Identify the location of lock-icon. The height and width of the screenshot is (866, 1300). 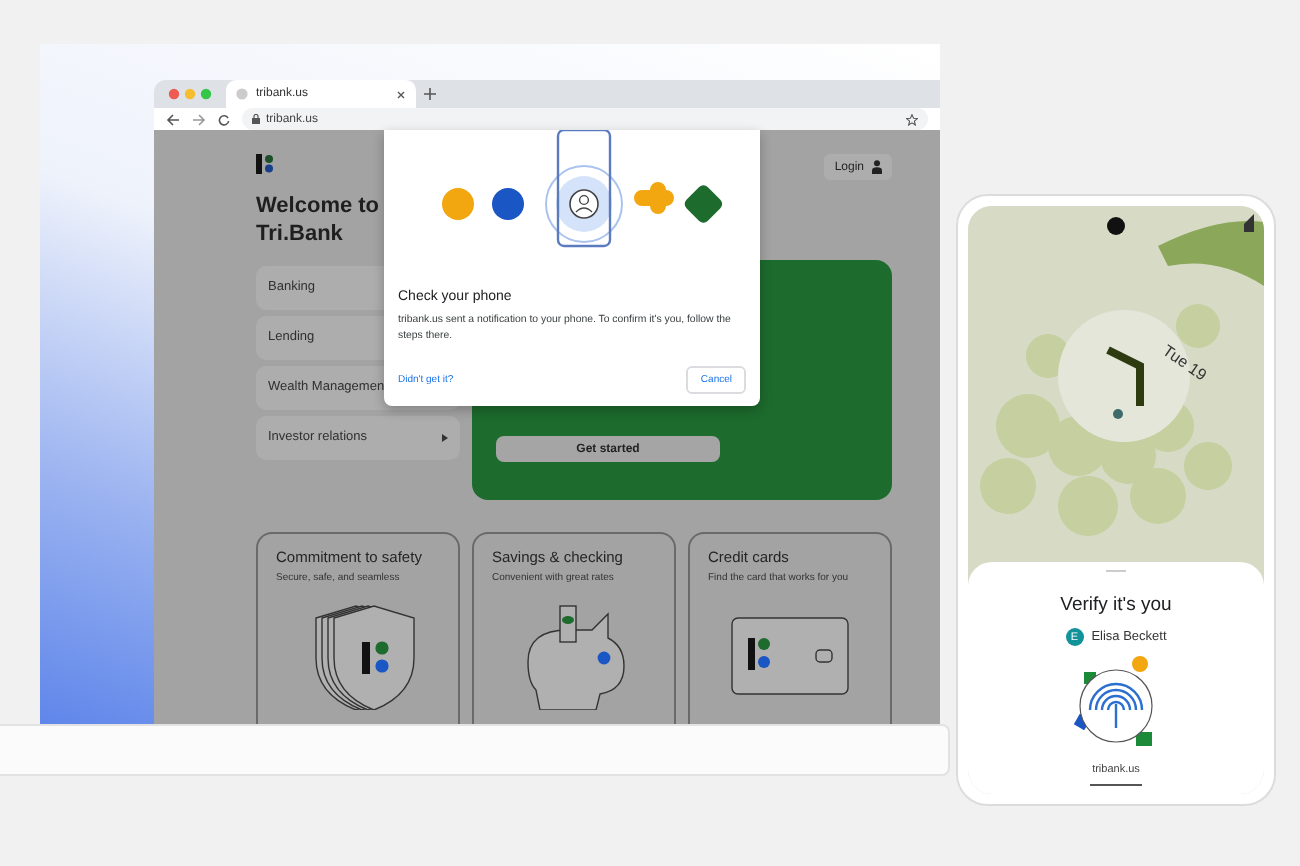
(256, 119).